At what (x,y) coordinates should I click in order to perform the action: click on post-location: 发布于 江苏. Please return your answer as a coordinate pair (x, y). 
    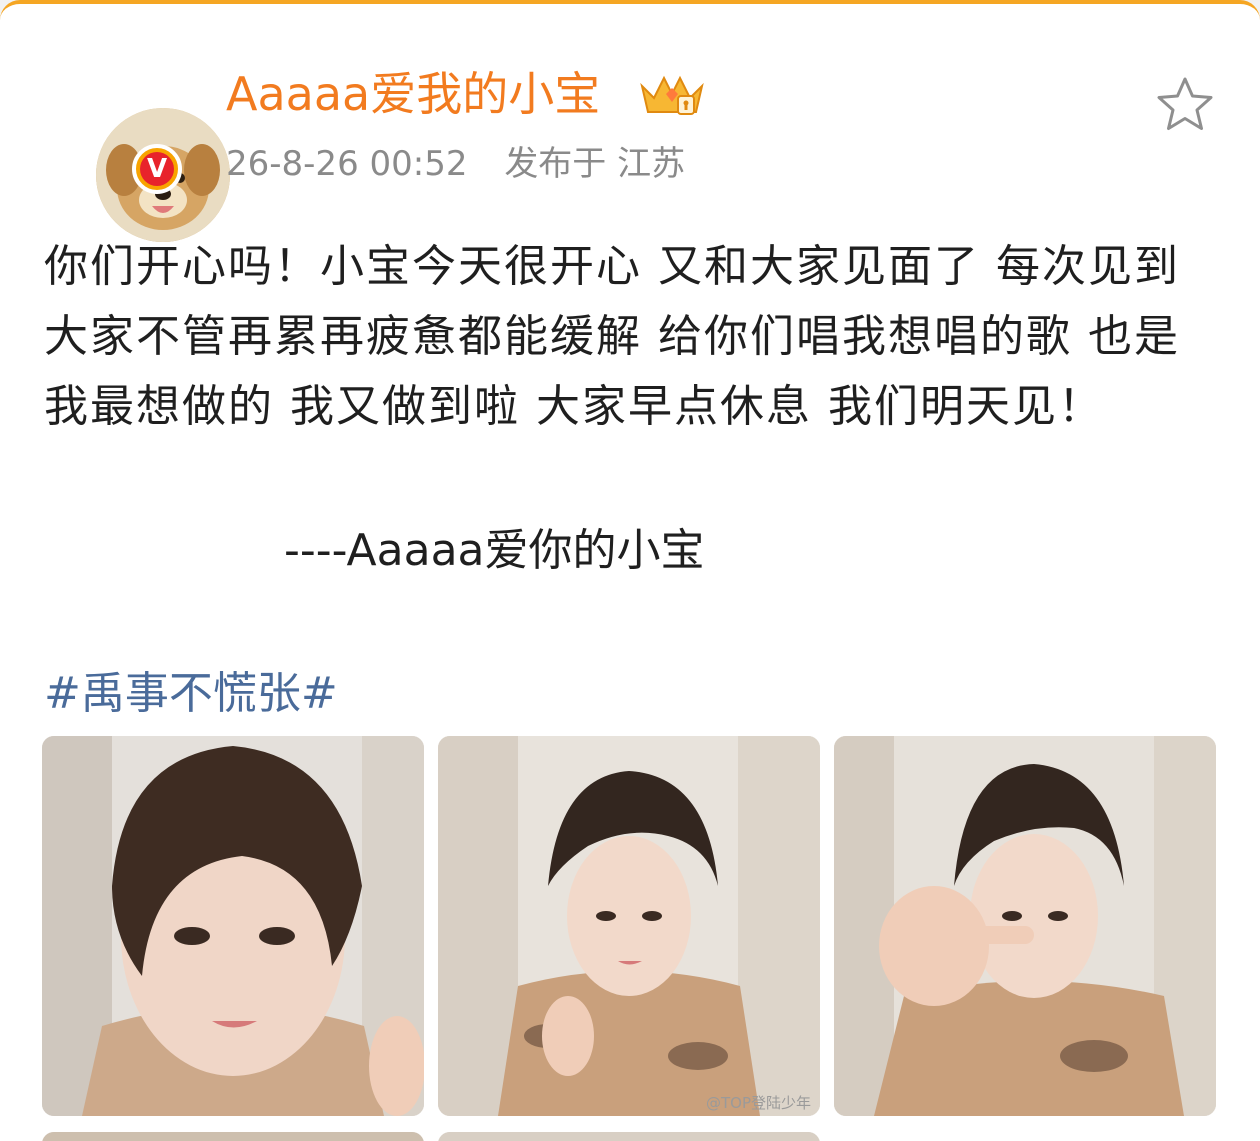
    Looking at the image, I should click on (595, 164).